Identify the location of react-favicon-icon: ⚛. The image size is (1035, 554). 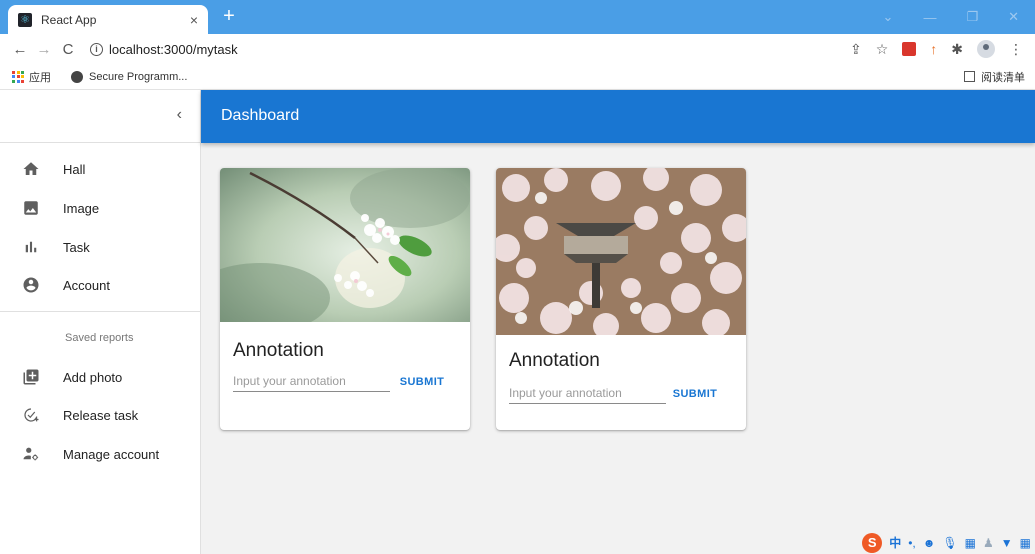
(25, 19).